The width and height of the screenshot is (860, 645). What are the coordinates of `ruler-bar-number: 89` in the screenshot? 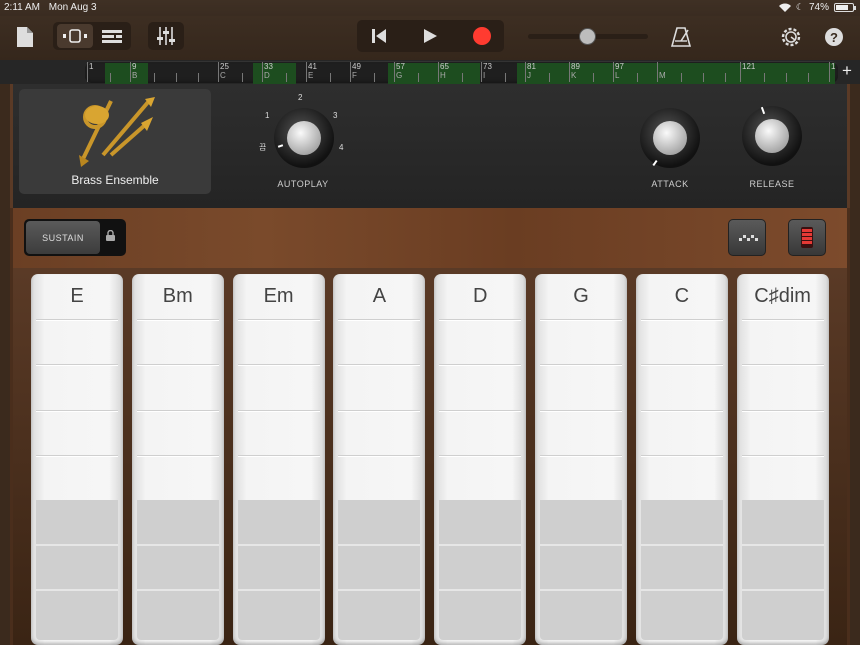 It's located at (575, 66).